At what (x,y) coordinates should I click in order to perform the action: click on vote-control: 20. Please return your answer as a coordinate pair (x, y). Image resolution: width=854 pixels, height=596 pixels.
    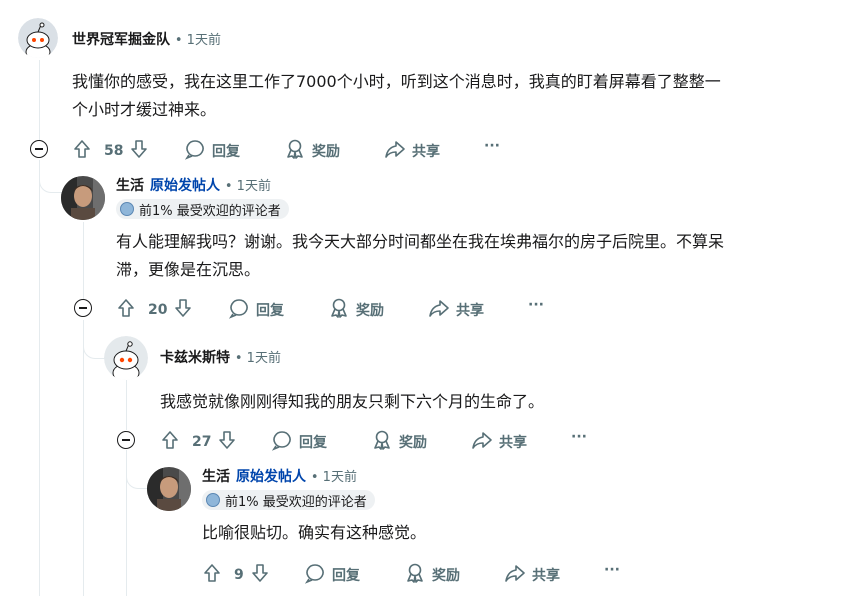
    Looking at the image, I should click on (157, 310).